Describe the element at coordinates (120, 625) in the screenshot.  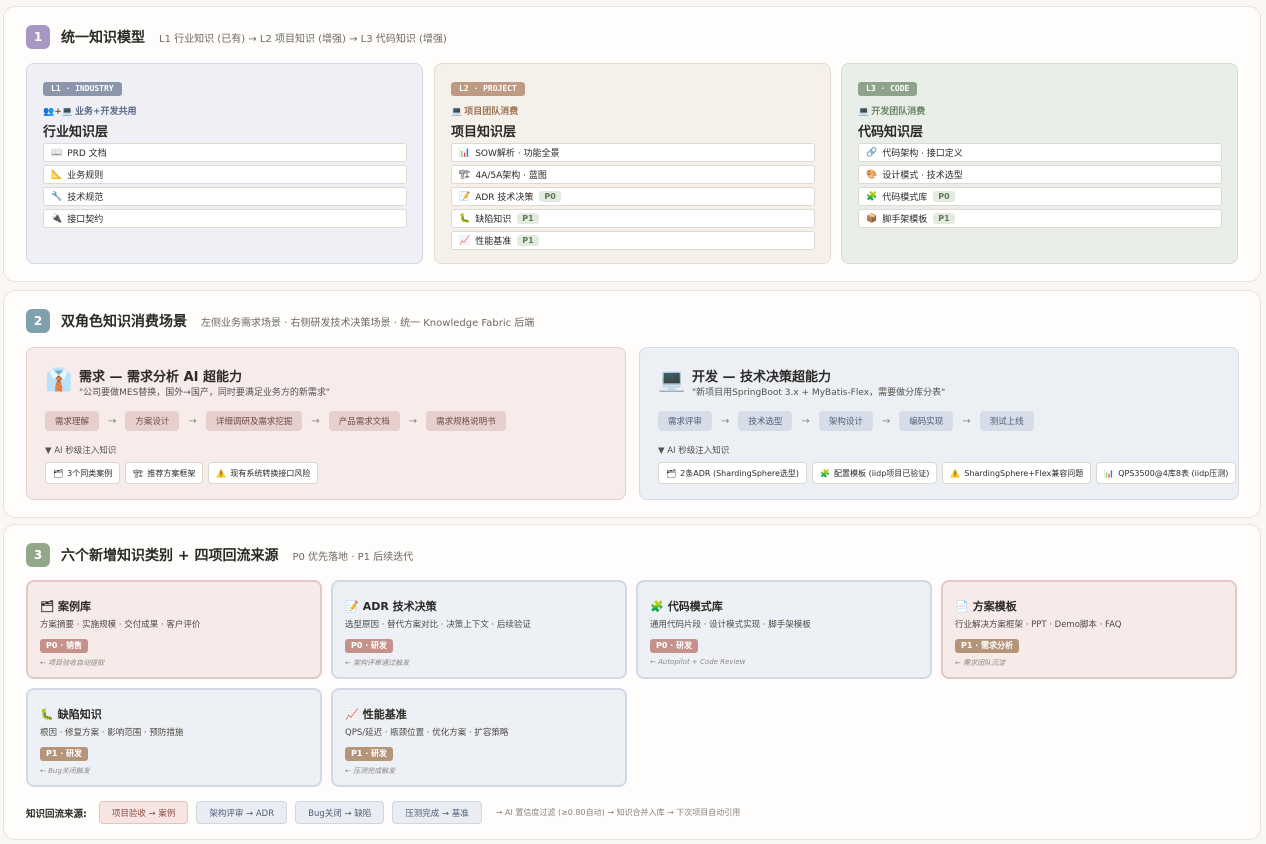
I see `category-desc: 方案摘要 · 实施规模 · 交付成果 · 客户评价` at that location.